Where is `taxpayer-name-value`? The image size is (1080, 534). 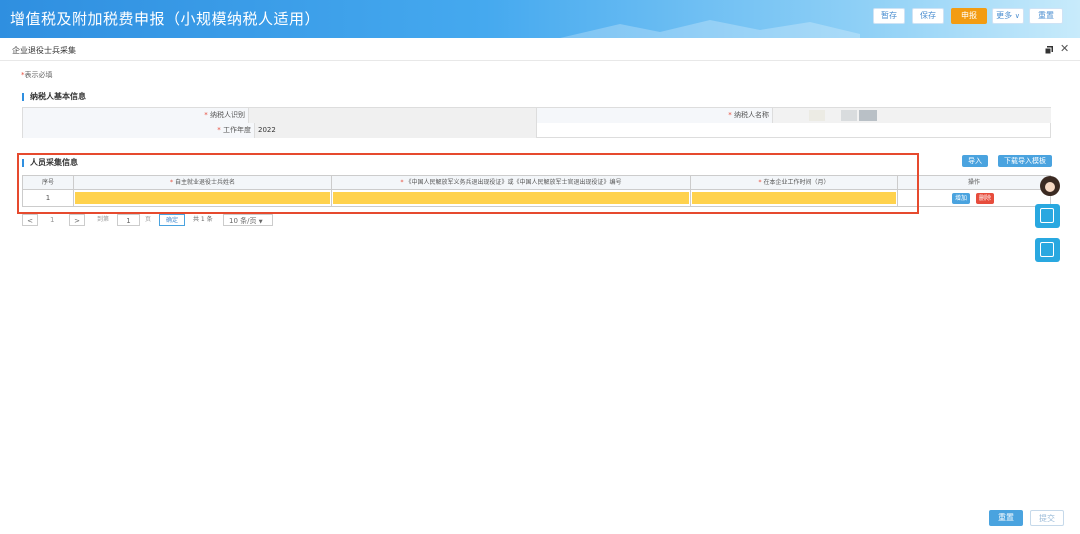 taxpayer-name-value is located at coordinates (912, 115).